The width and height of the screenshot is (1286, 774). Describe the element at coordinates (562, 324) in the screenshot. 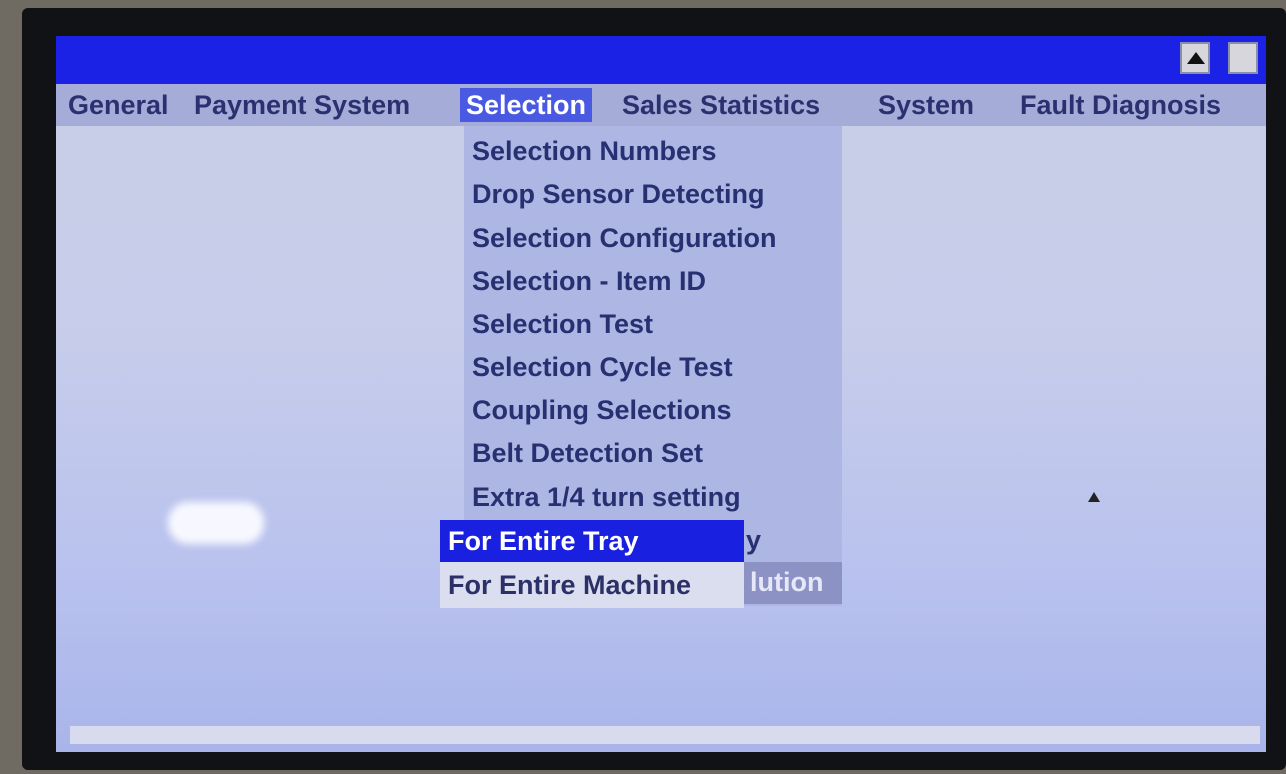

I see `dropdown-item-selection-test: Selection Test` at that location.